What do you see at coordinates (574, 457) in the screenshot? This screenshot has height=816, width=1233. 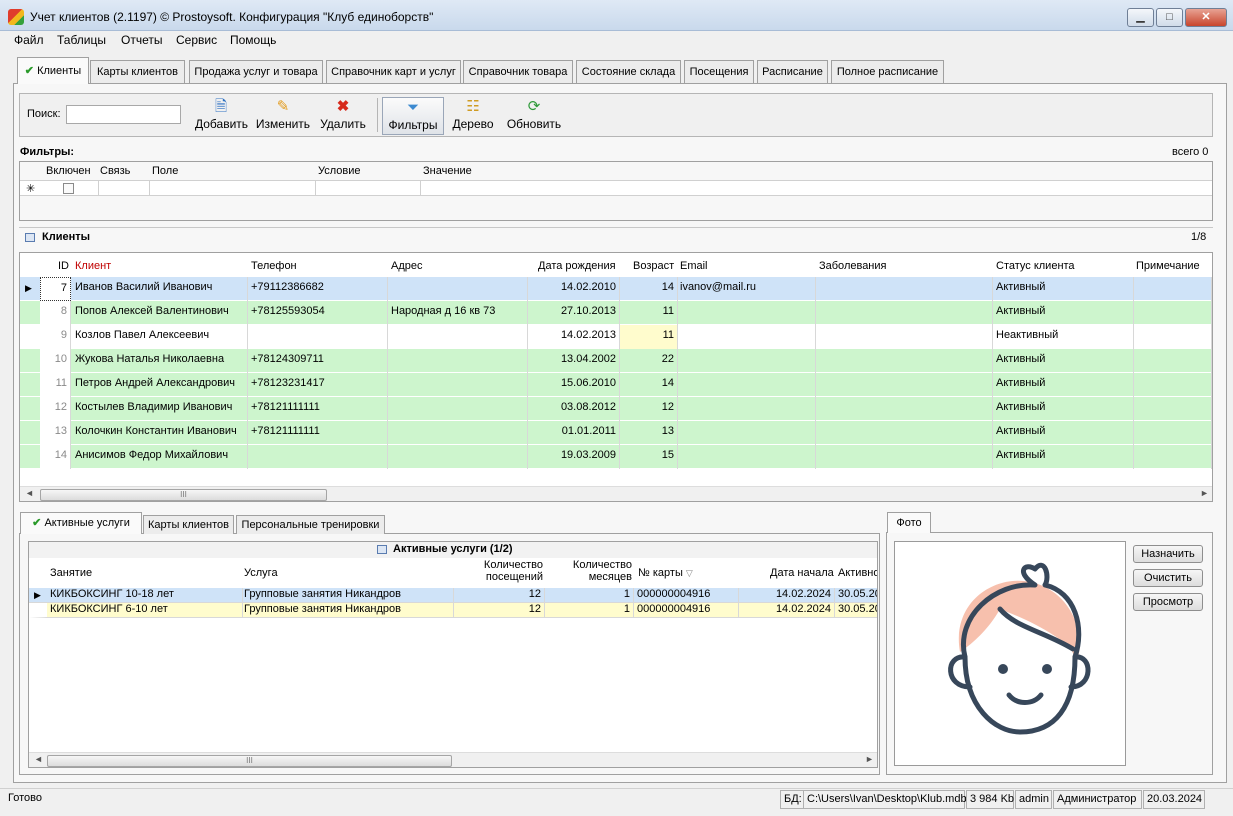 I see `cell-birth: 19.03.2009` at bounding box center [574, 457].